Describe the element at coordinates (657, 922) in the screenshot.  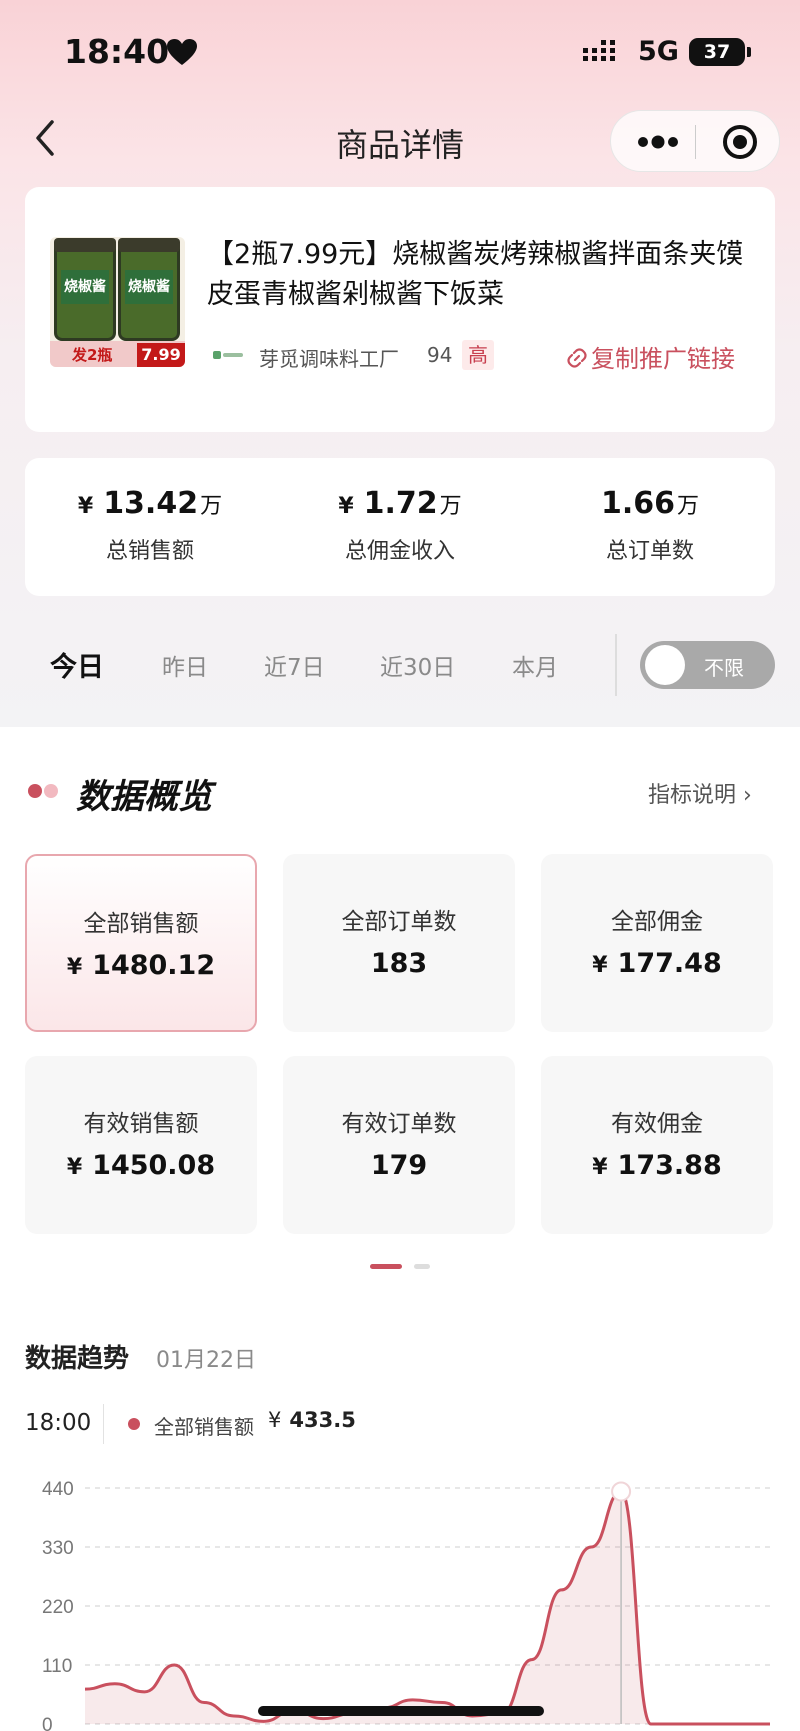
I see `metric-label: 全部佣金` at that location.